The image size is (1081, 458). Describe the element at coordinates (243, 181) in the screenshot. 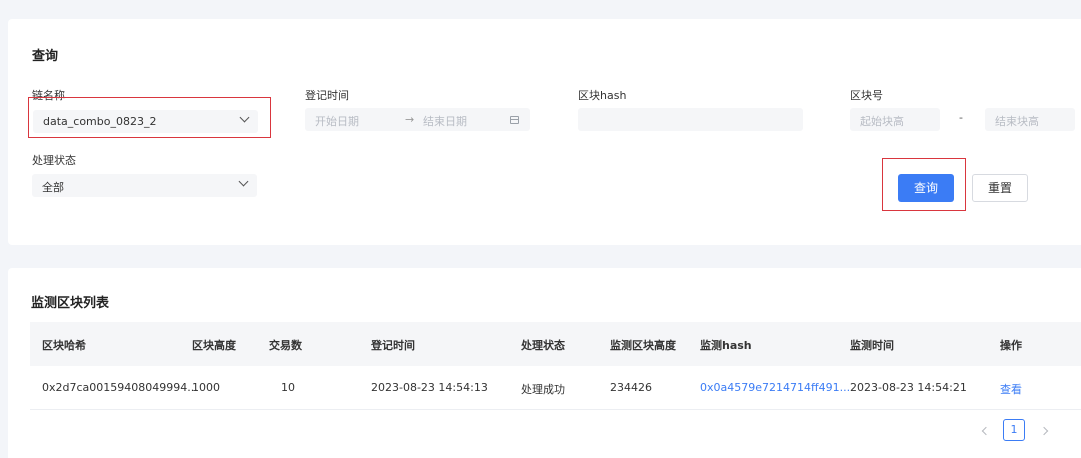

I see `chevron-down-icon` at that location.